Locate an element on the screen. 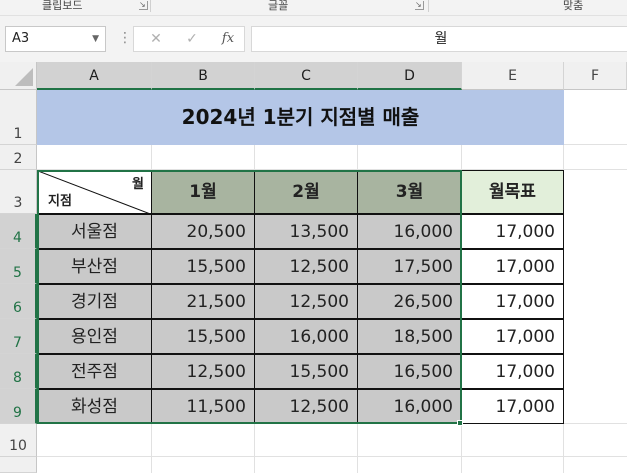 The width and height of the screenshot is (627, 473). enter-icon: ✓ is located at coordinates (192, 39).